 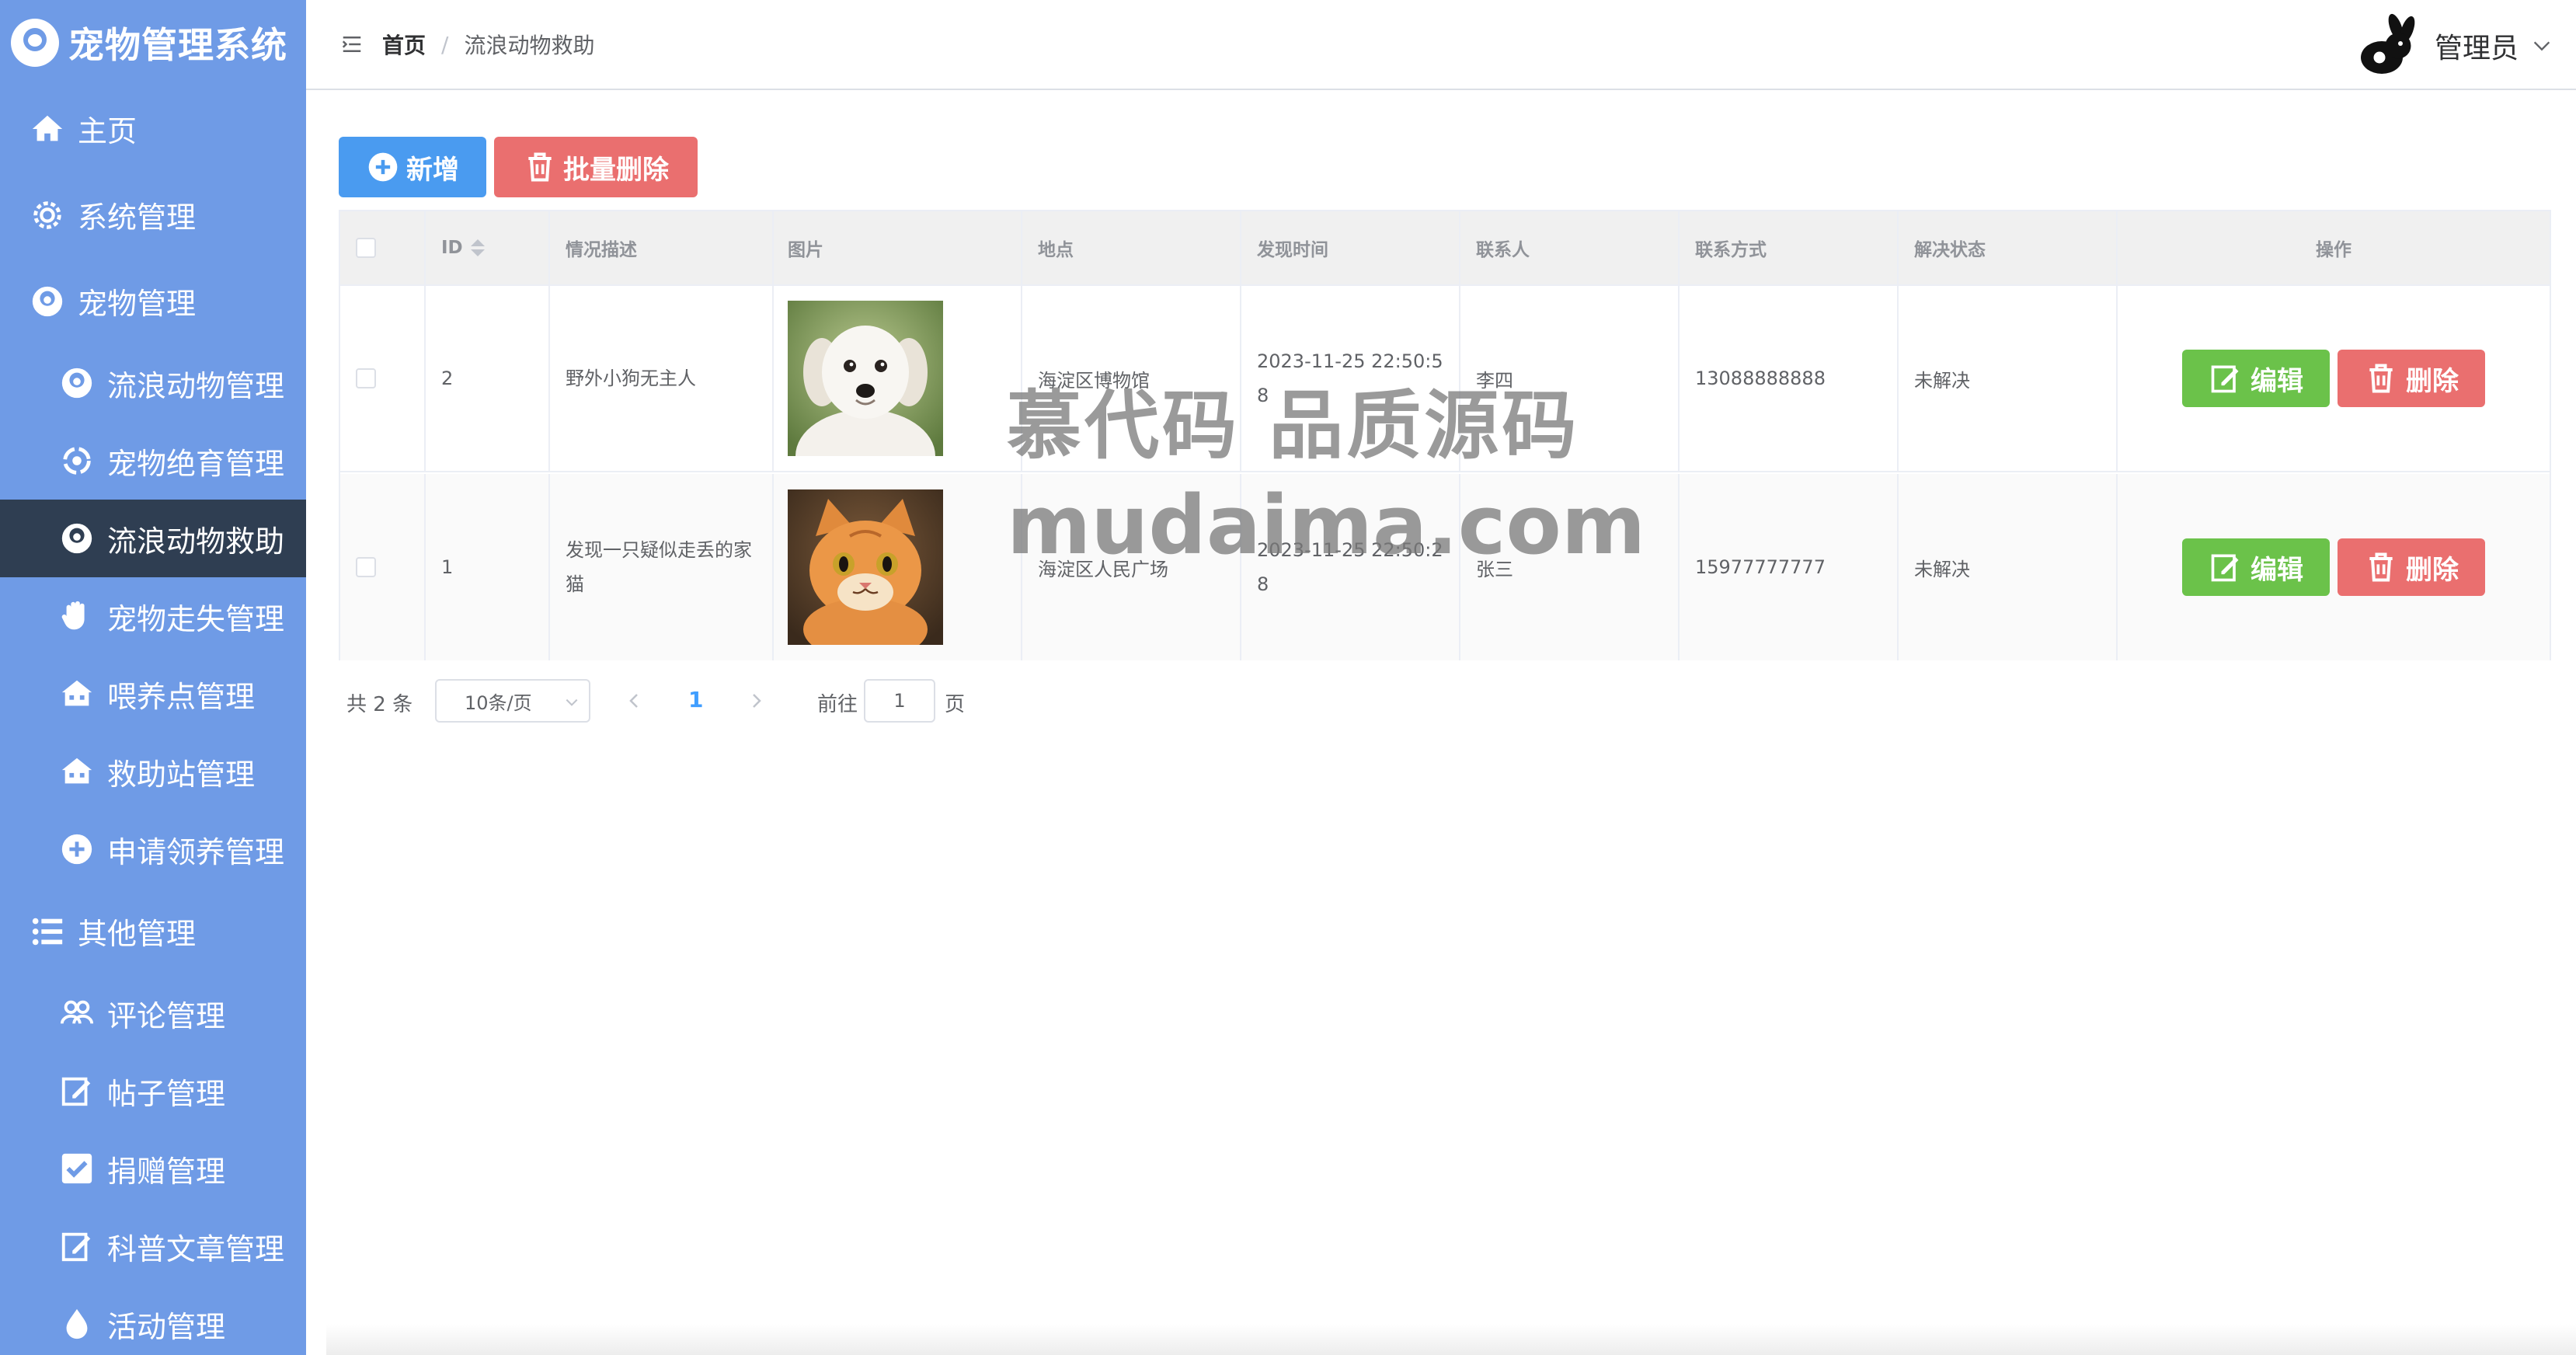 What do you see at coordinates (181, 696) in the screenshot?
I see `sidebar-item-label: 喂养点管理` at bounding box center [181, 696].